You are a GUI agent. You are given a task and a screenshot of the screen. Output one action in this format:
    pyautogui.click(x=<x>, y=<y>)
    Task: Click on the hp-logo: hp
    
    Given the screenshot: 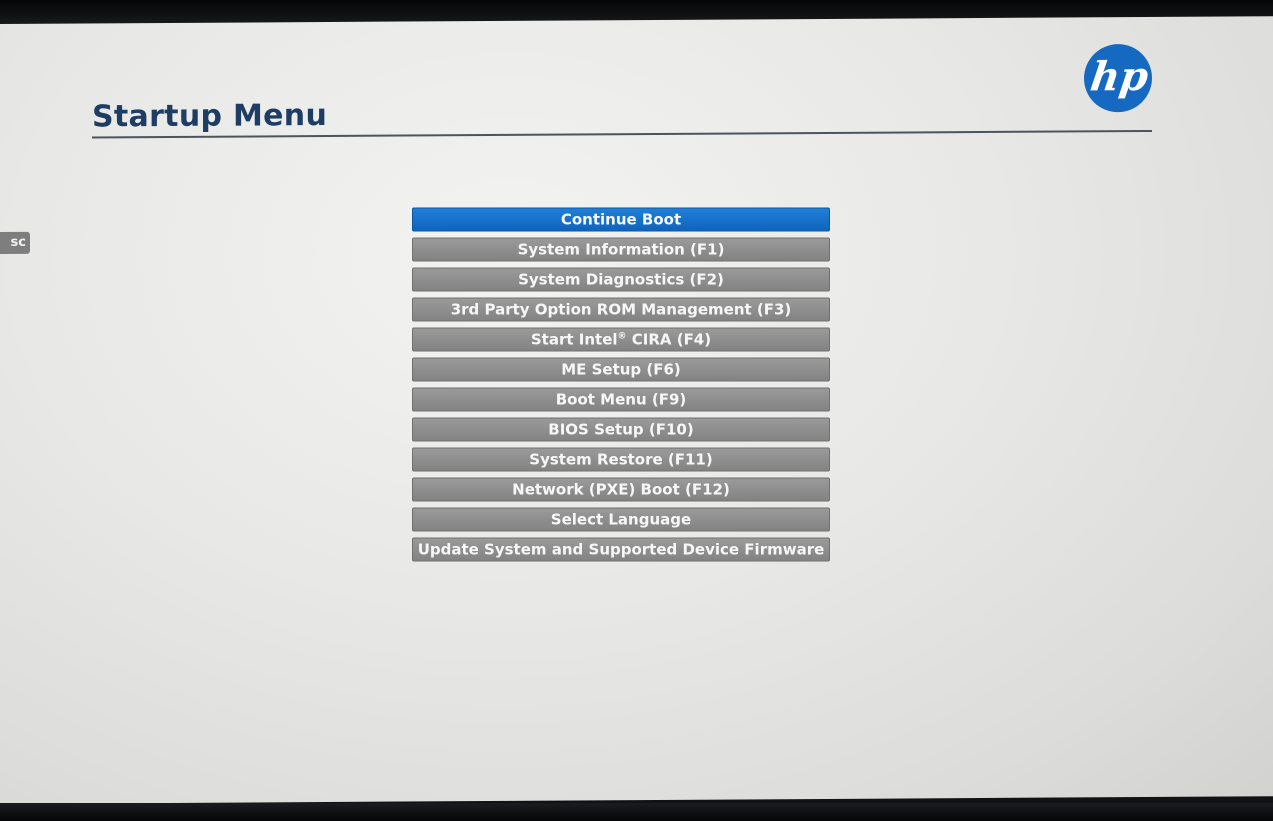 What is the action you would take?
    pyautogui.click(x=1118, y=78)
    